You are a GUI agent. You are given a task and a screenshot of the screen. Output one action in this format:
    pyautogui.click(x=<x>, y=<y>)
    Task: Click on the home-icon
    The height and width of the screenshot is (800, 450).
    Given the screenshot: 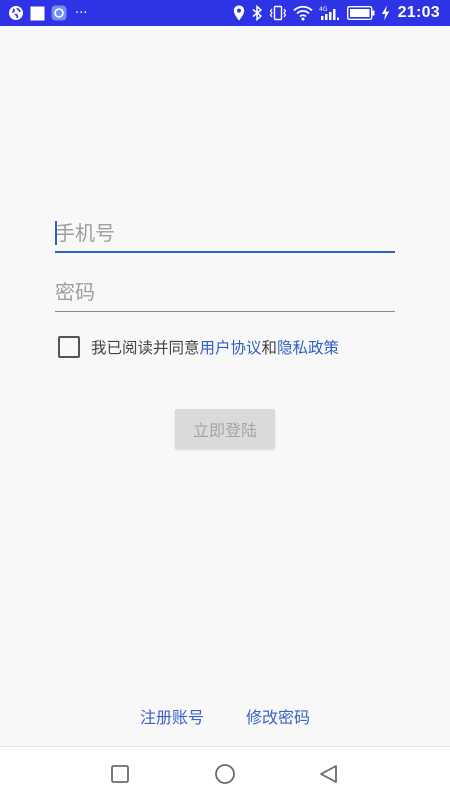 What is the action you would take?
    pyautogui.click(x=225, y=774)
    